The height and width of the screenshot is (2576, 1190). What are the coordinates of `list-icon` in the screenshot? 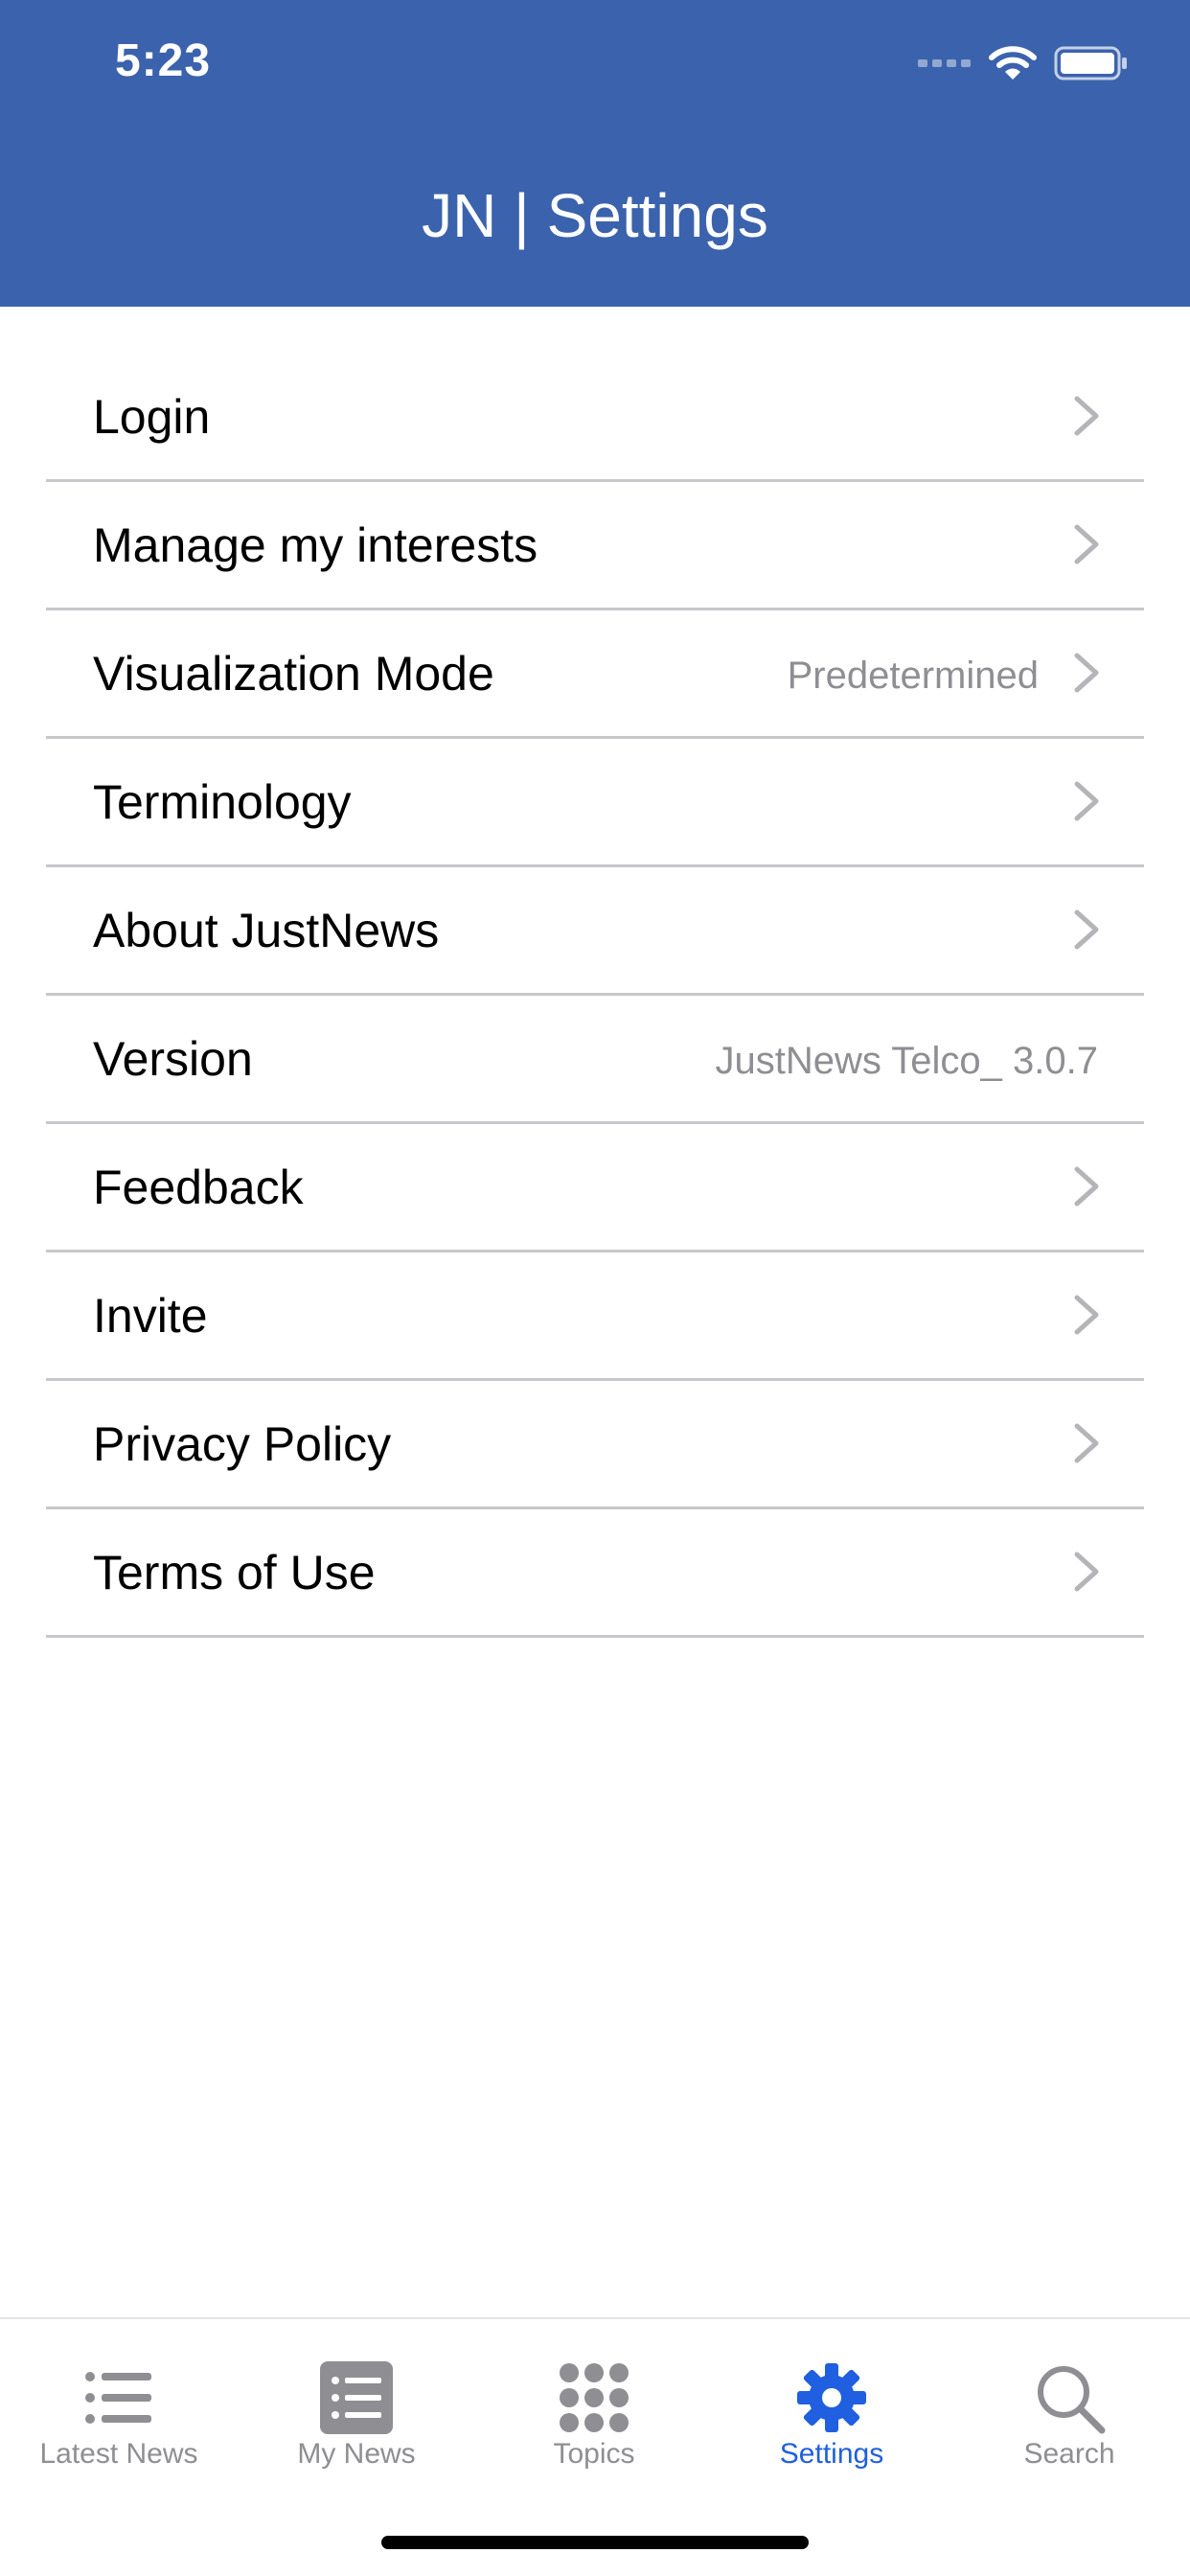 It's located at (118, 2398).